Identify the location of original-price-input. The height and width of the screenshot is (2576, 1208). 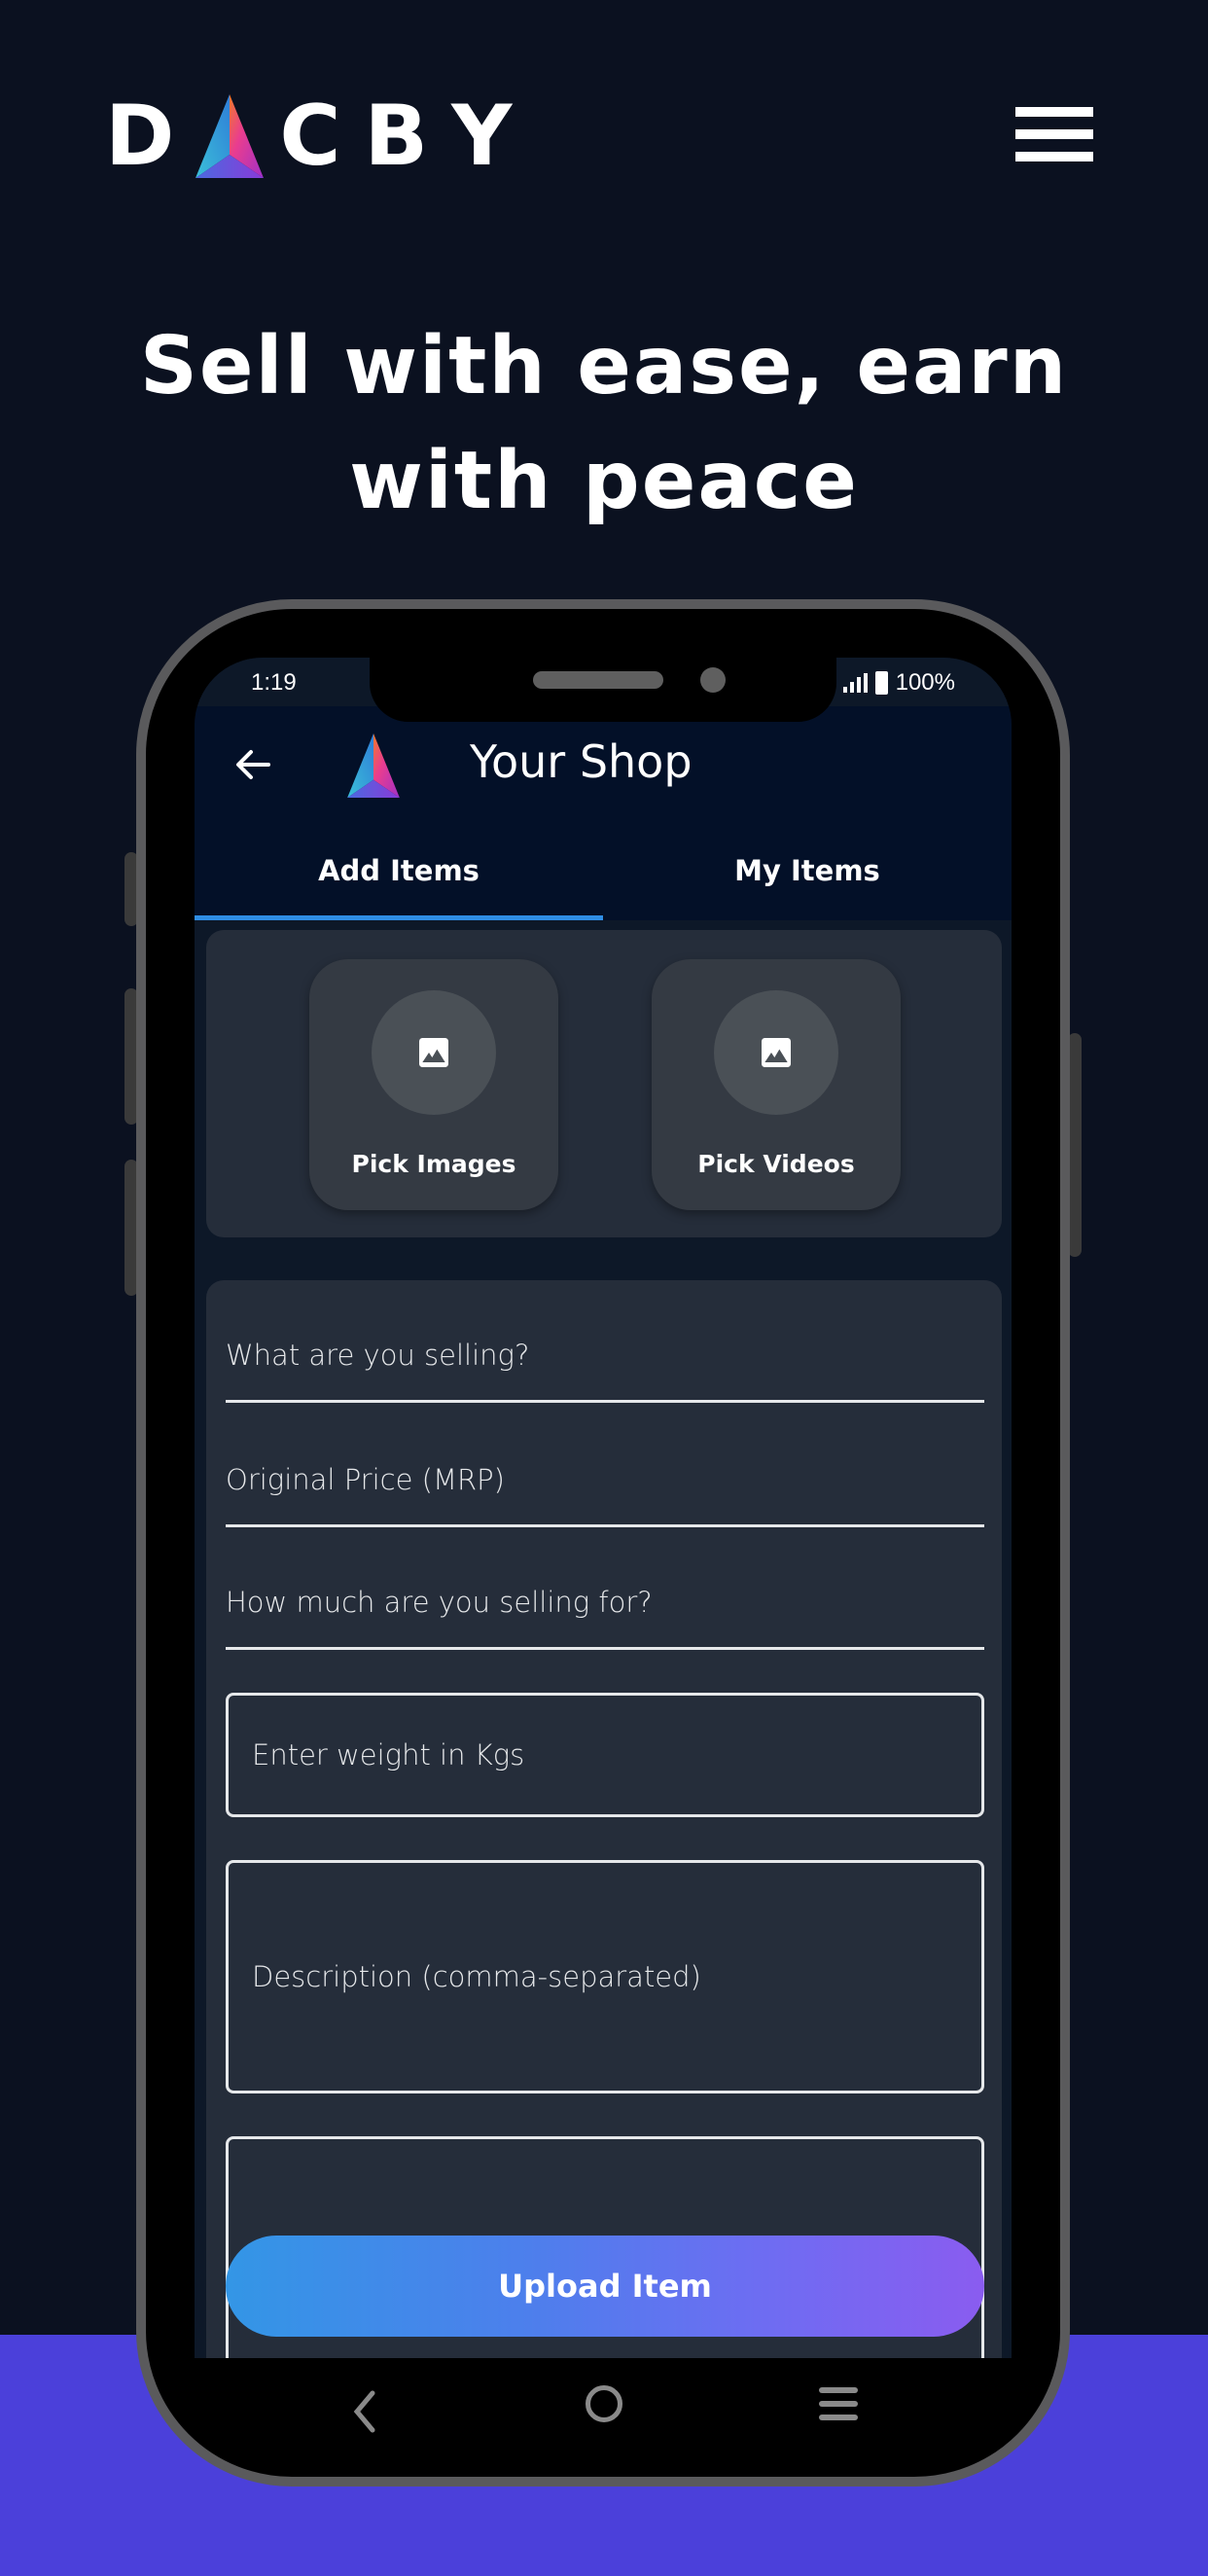
(605, 1464).